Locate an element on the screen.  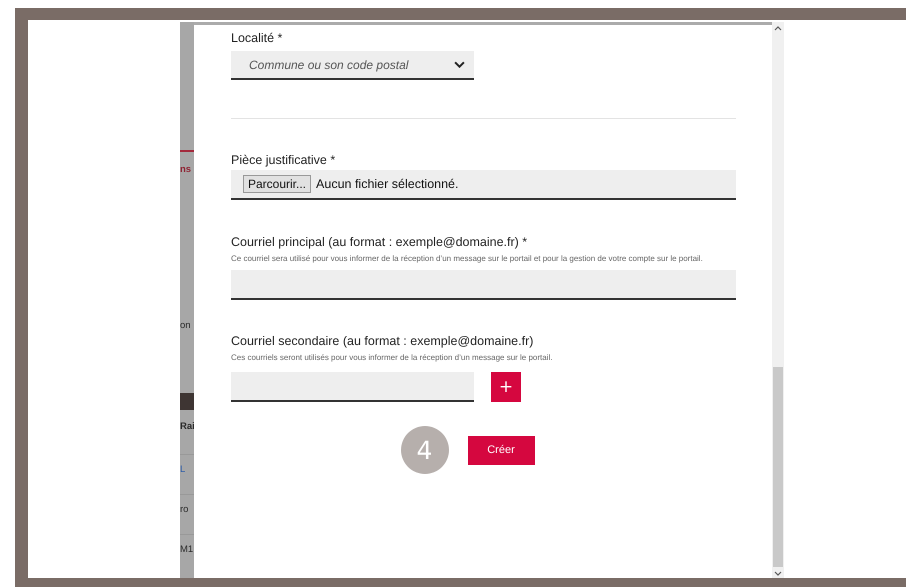
table-header-bar is located at coordinates (187, 401).